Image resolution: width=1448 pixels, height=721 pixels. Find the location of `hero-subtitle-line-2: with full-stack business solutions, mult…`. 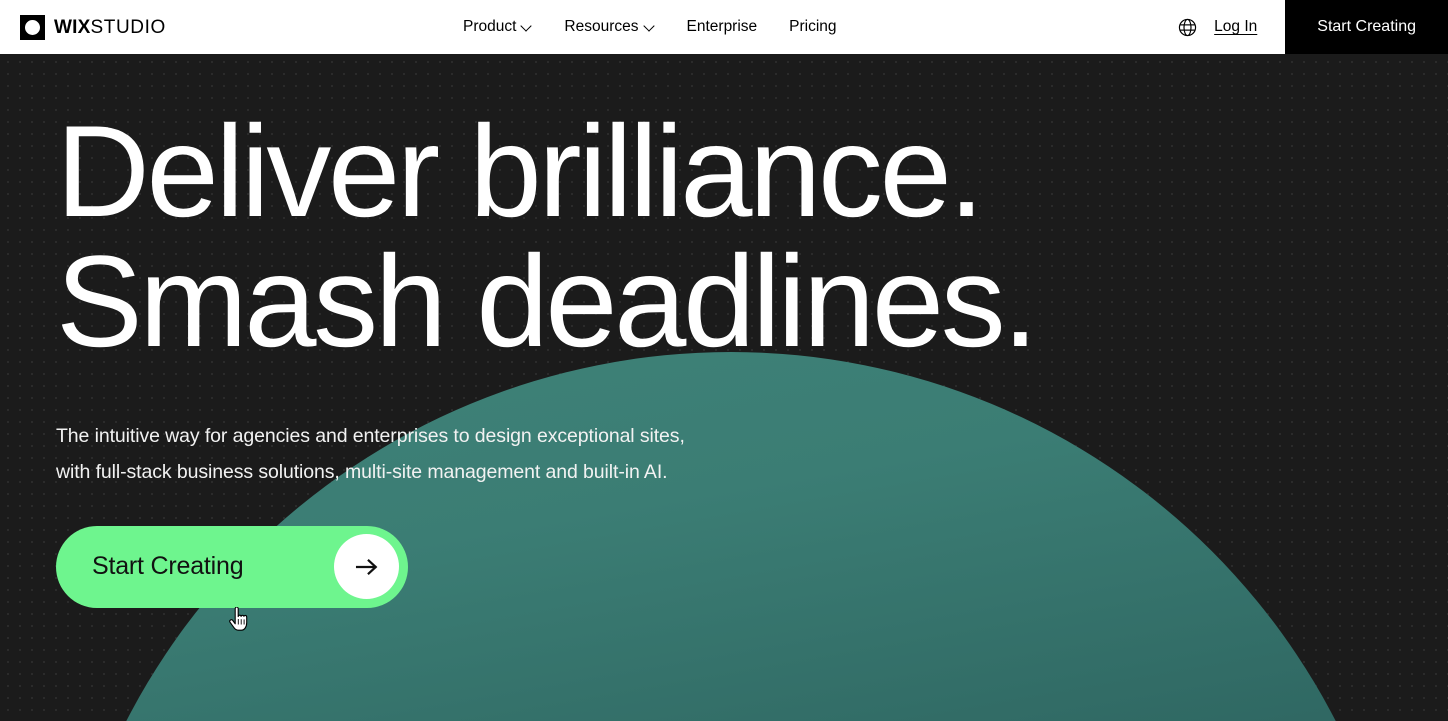

hero-subtitle-line-2: with full-stack business solutions, mult… is located at coordinates (362, 472).